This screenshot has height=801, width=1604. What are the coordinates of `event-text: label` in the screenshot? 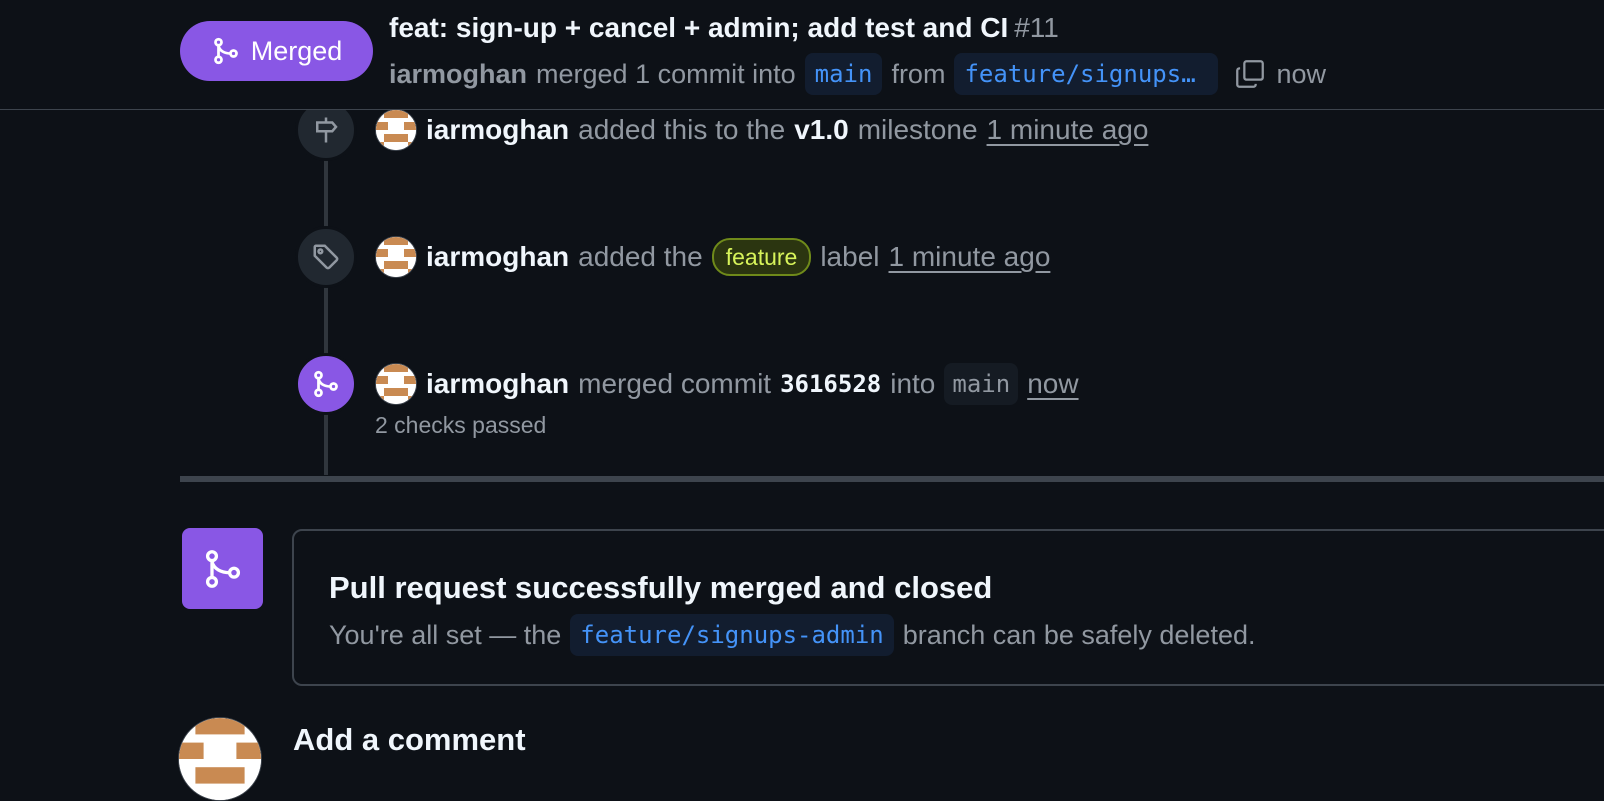 It's located at (850, 256).